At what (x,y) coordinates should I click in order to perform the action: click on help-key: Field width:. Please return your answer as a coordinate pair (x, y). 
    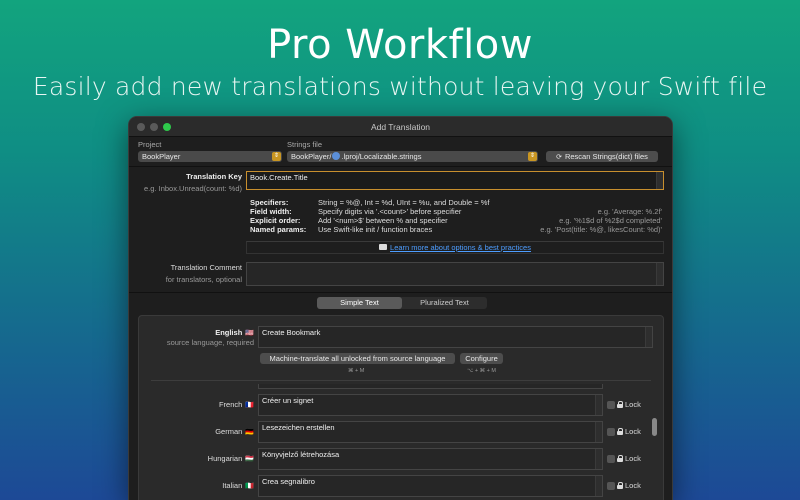
    Looking at the image, I should click on (271, 211).